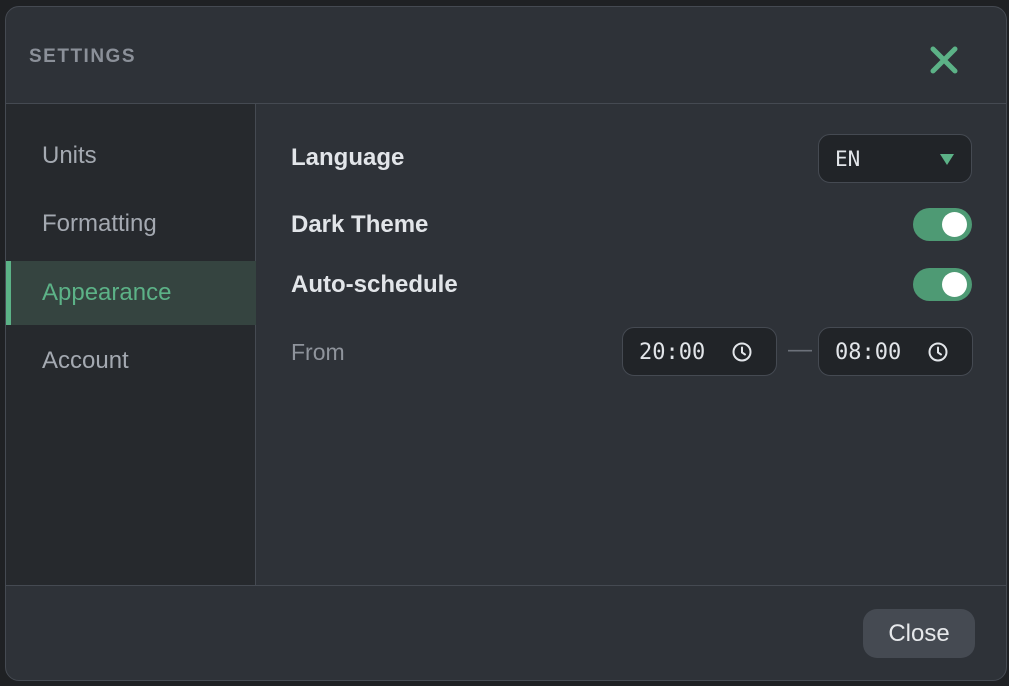  I want to click on from-time-input: 20:00, so click(699, 351).